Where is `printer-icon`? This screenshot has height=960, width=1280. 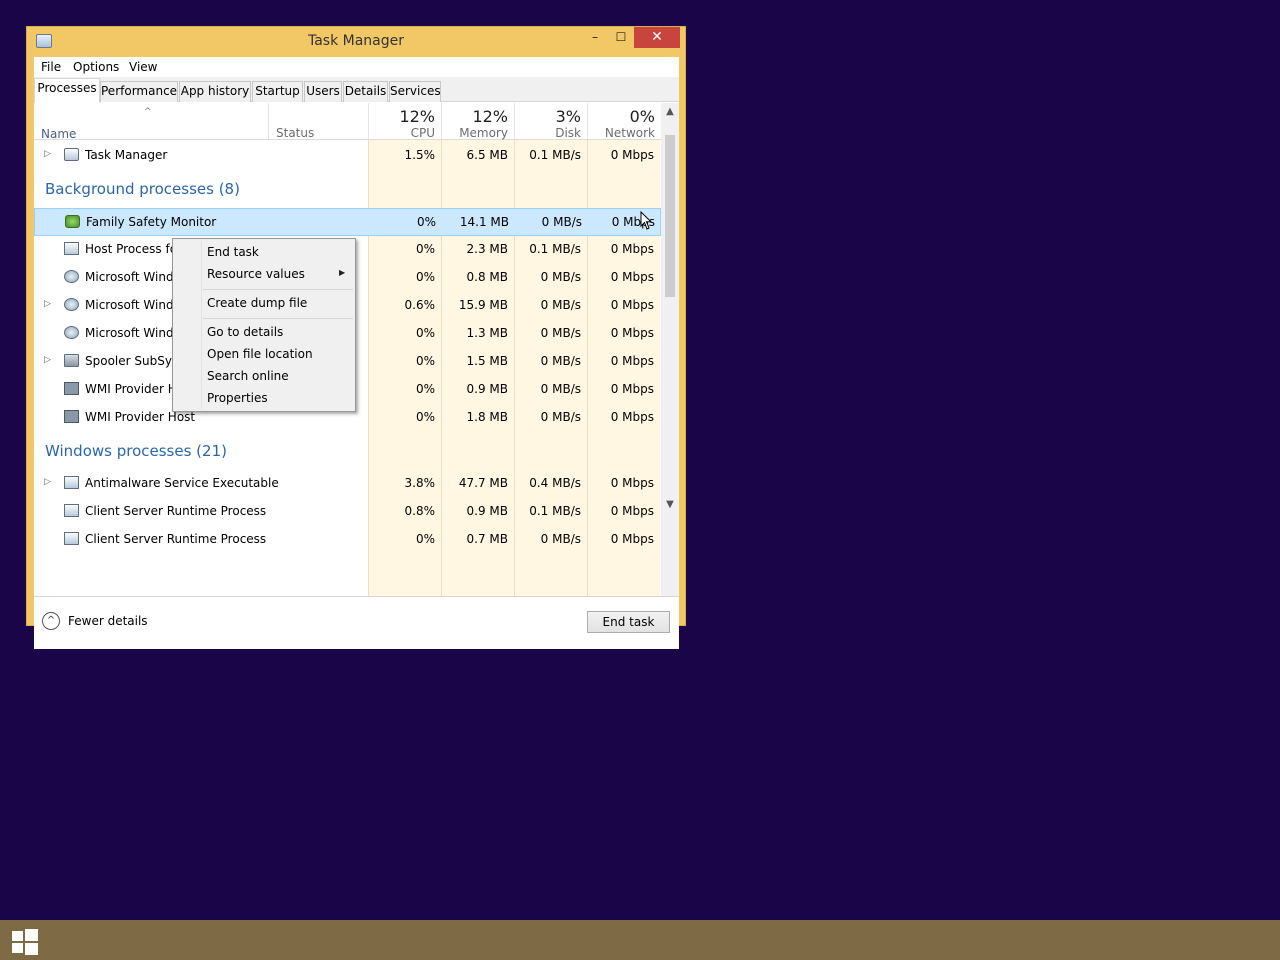 printer-icon is located at coordinates (71, 360).